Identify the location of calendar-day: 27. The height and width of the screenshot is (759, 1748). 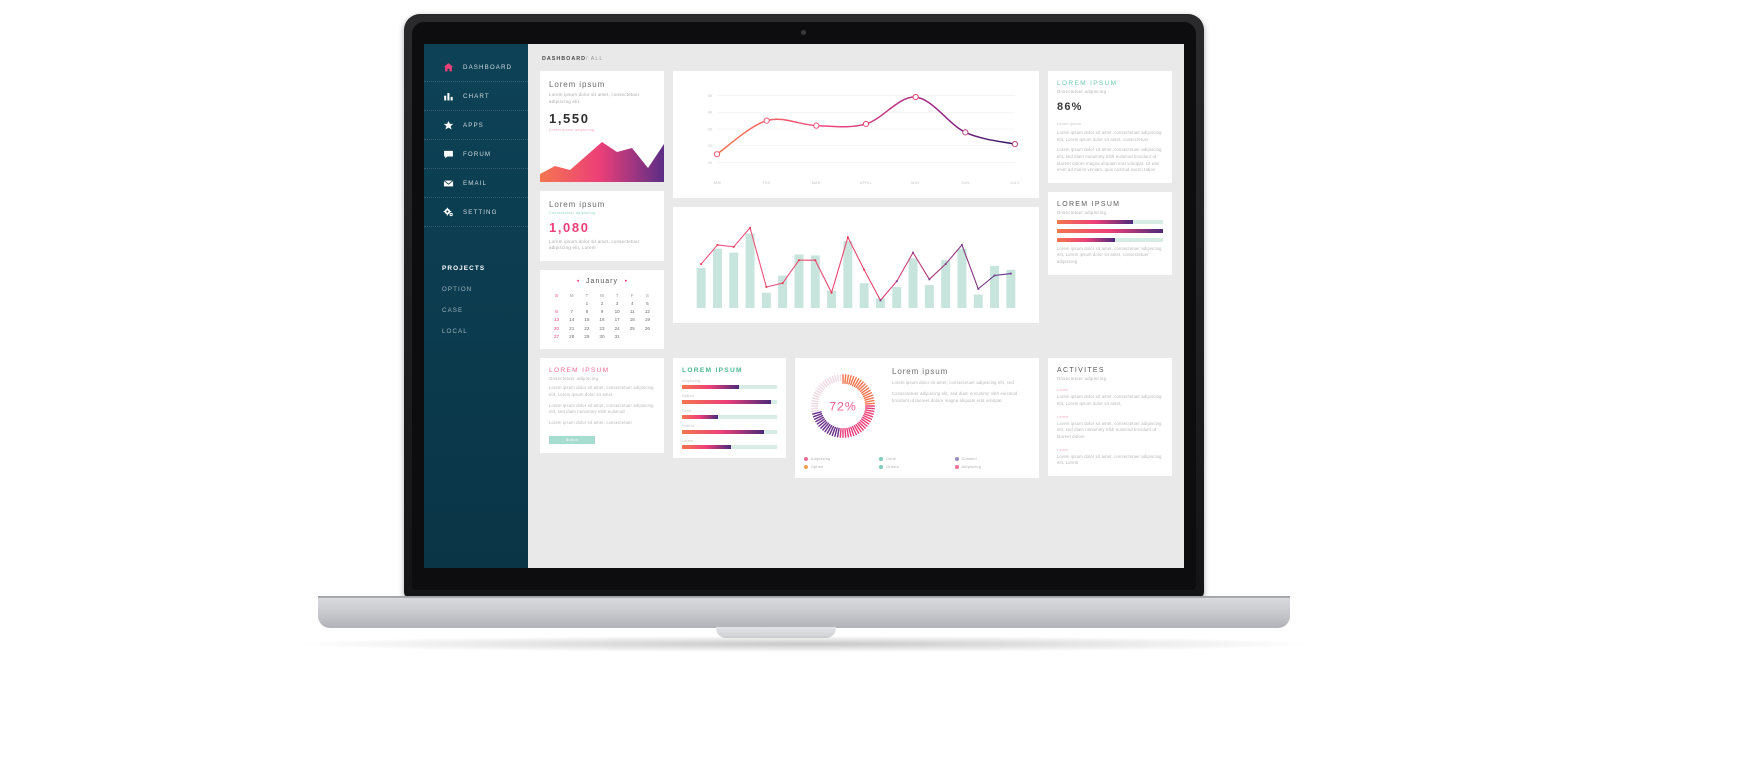
(556, 336).